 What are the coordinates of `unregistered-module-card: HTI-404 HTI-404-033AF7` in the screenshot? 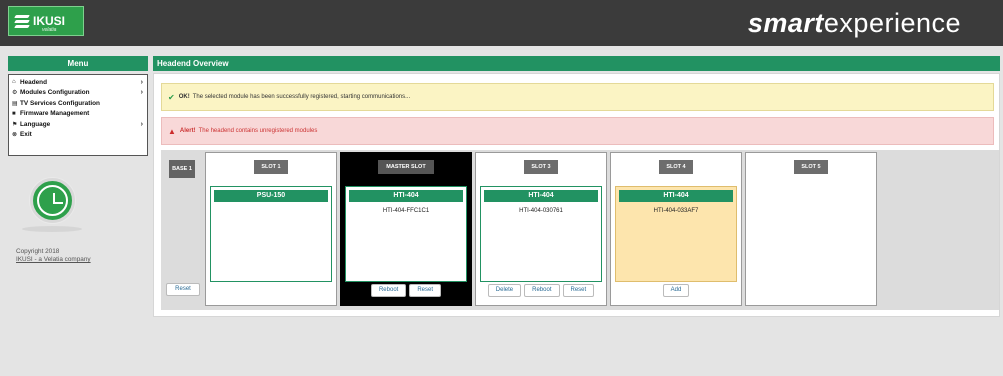 It's located at (676, 234).